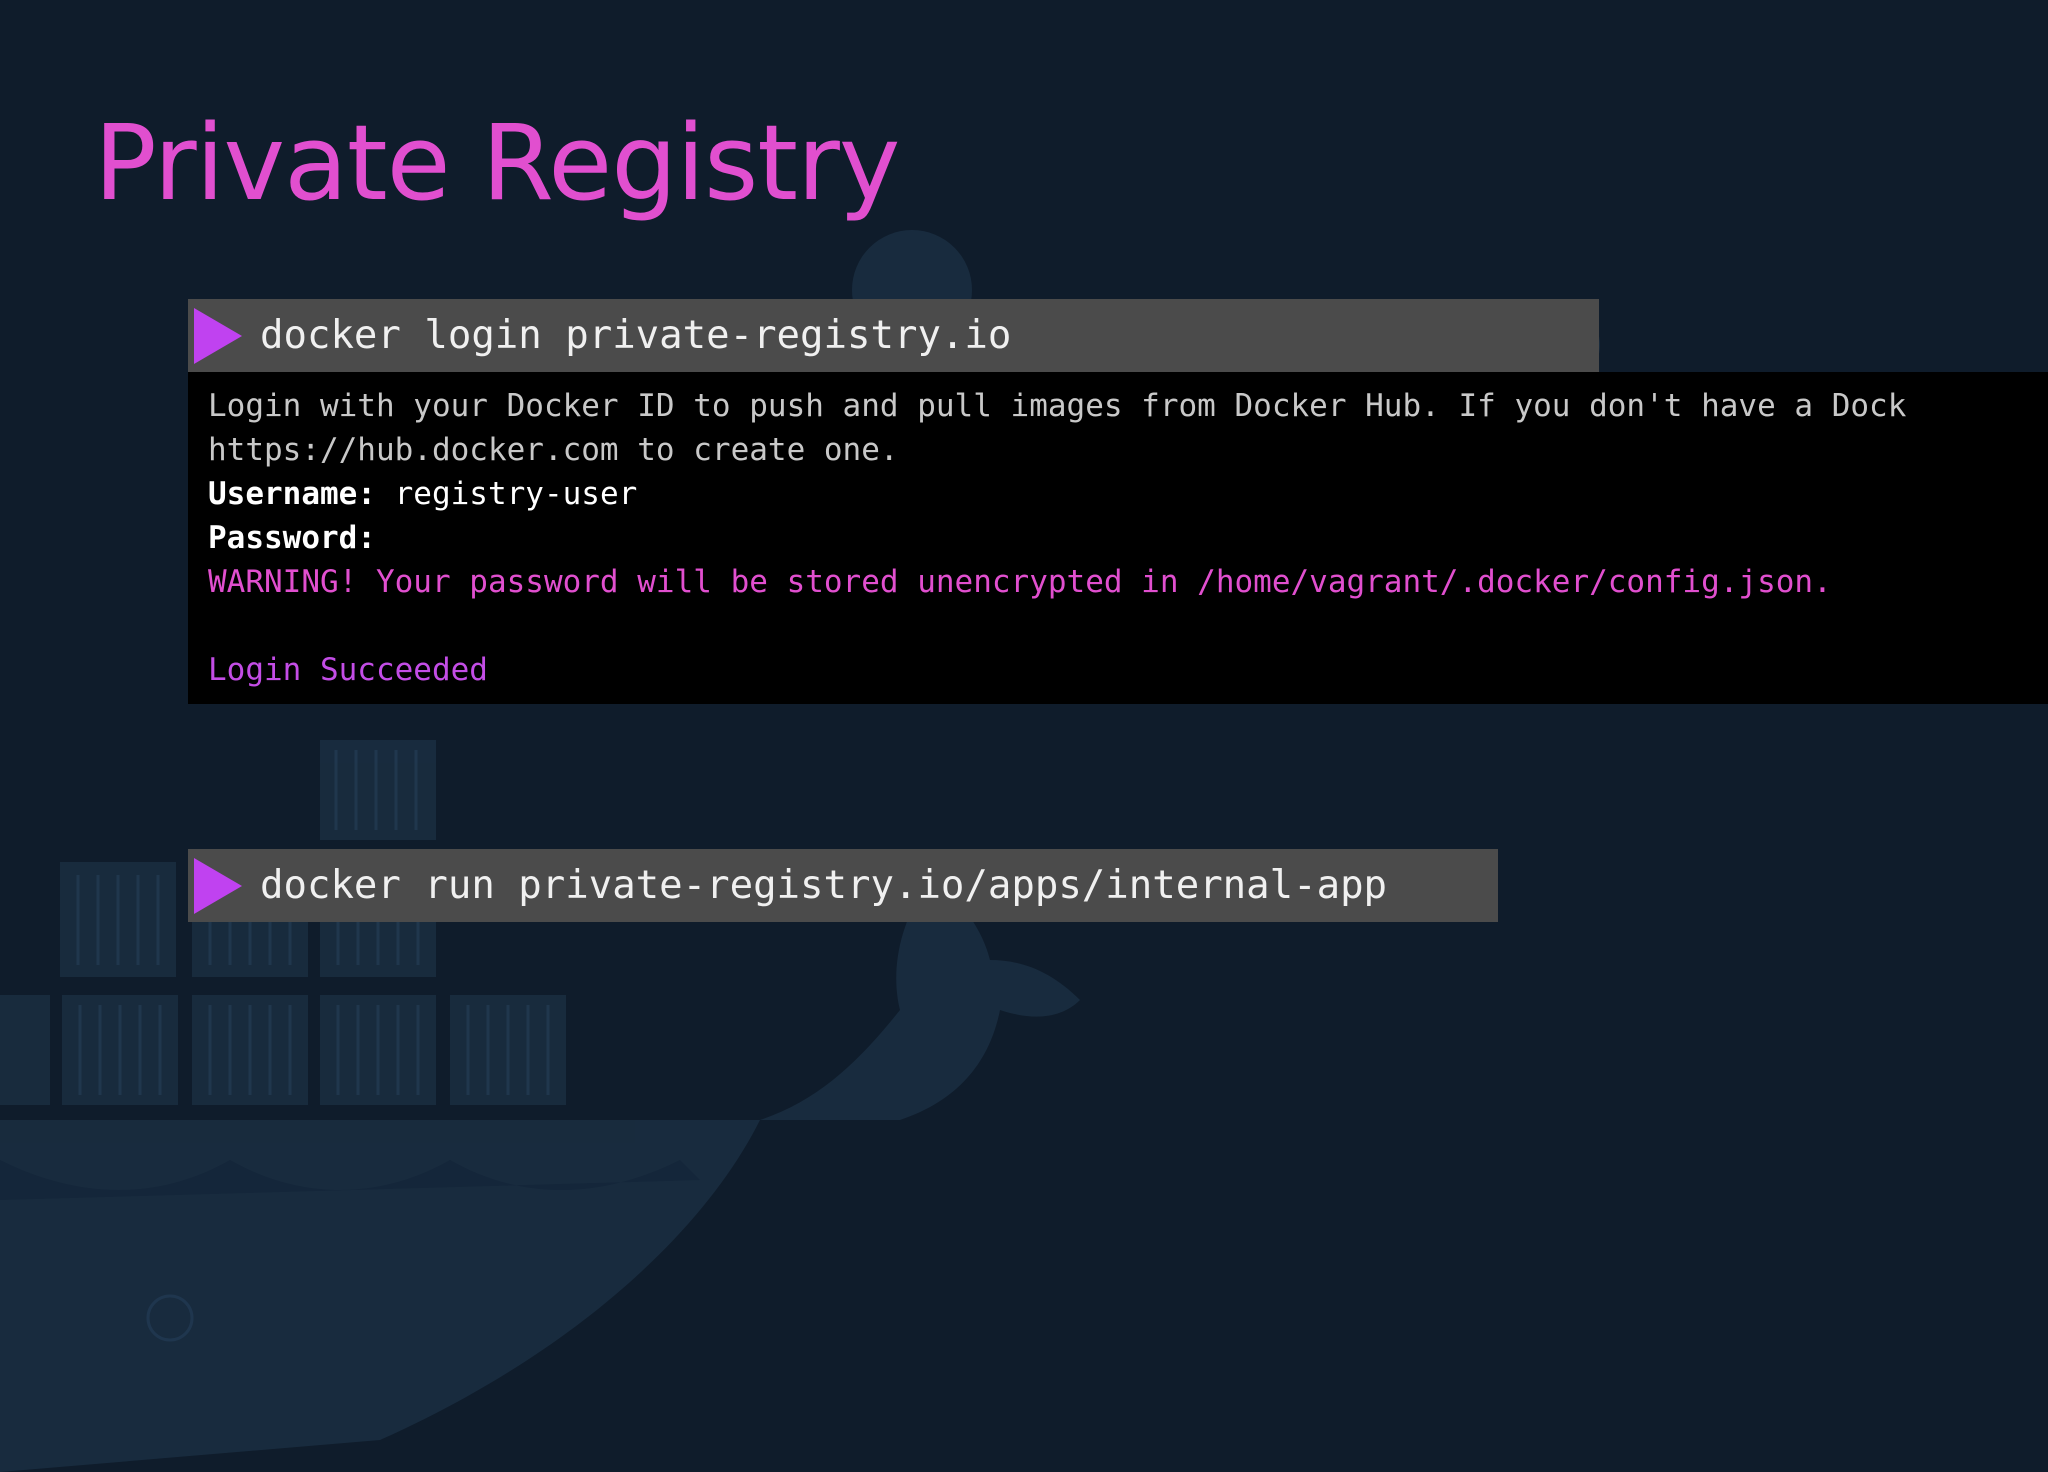 The image size is (2048, 1472). What do you see at coordinates (1128, 538) in the screenshot?
I see `password-line: Password:` at bounding box center [1128, 538].